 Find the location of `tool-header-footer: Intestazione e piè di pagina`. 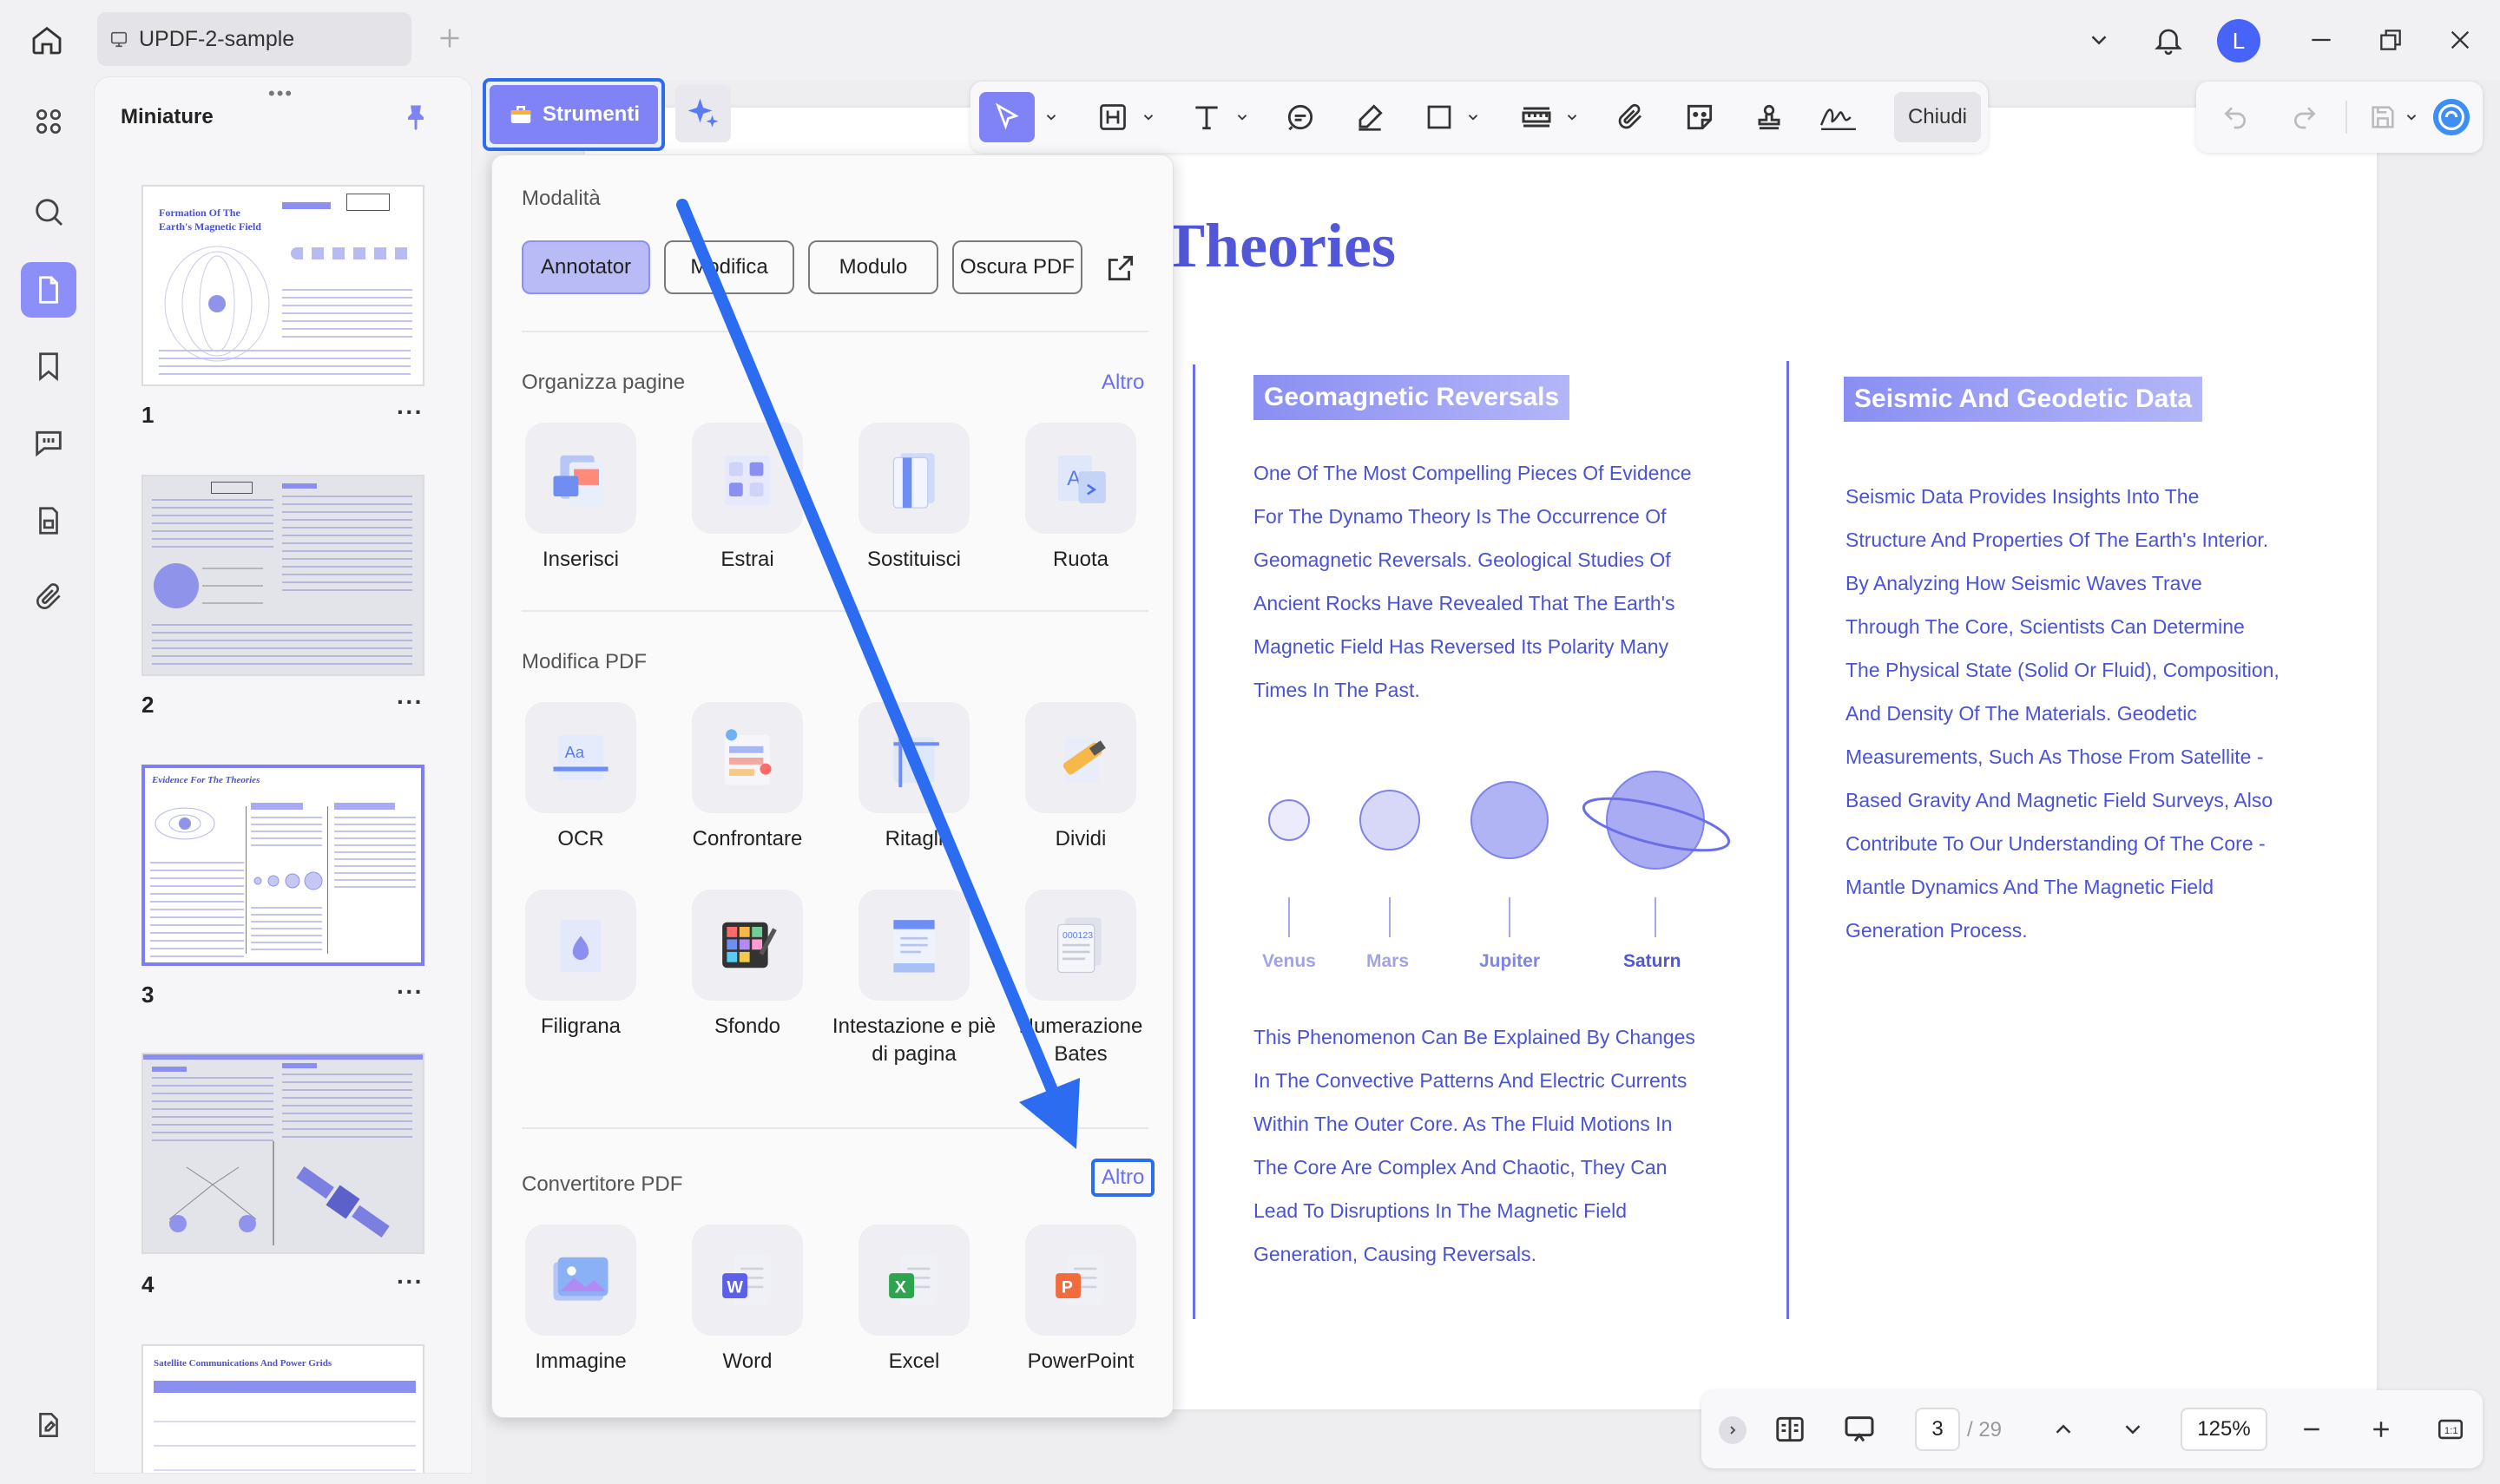

tool-header-footer: Intestazione e piè di pagina is located at coordinates (914, 979).